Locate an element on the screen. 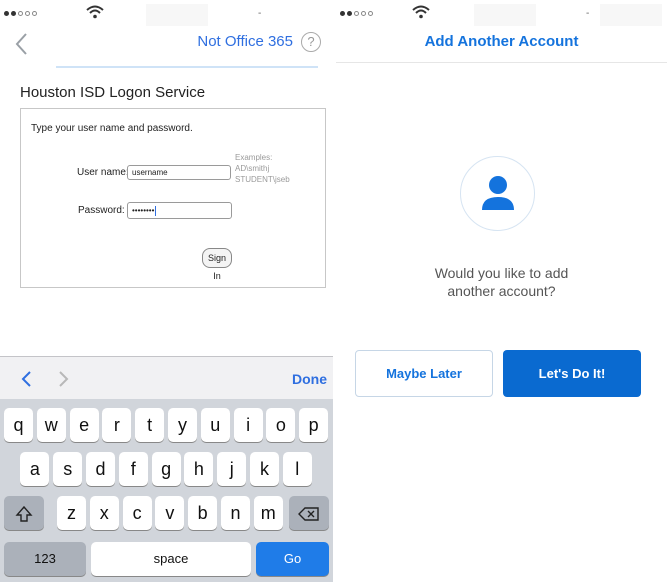  key-x: x is located at coordinates (104, 513).